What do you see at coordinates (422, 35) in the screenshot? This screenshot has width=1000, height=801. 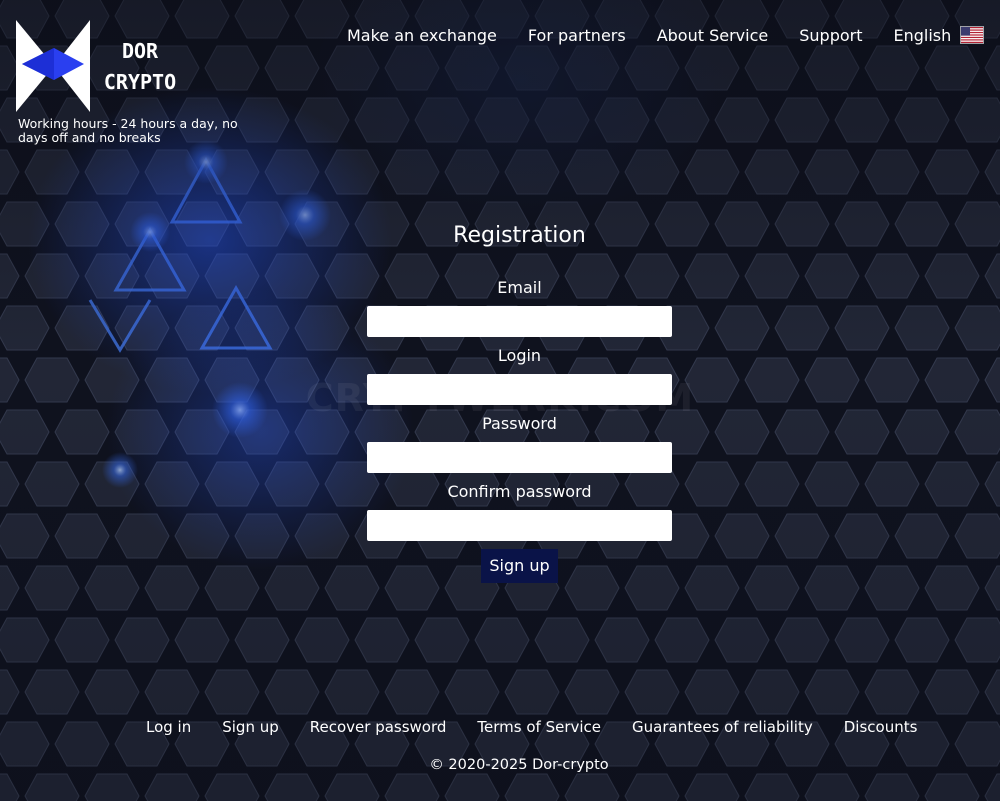 I see `nav-make-exchange: Make an exchange` at bounding box center [422, 35].